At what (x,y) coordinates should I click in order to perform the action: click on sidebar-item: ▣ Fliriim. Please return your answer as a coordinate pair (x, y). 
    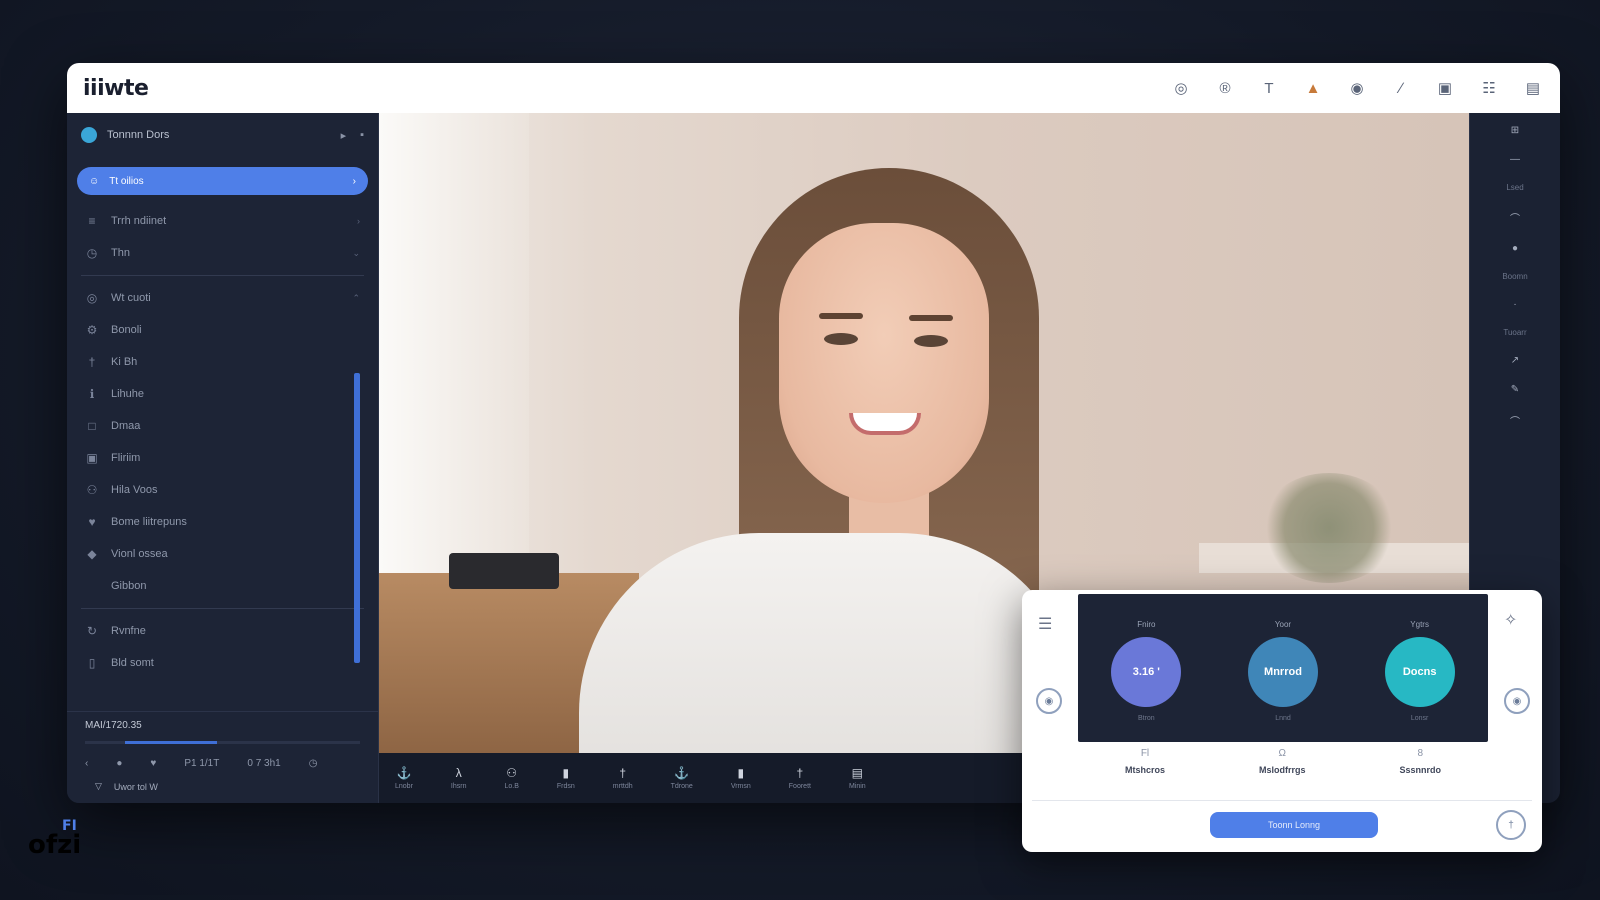
    Looking at the image, I should click on (222, 458).